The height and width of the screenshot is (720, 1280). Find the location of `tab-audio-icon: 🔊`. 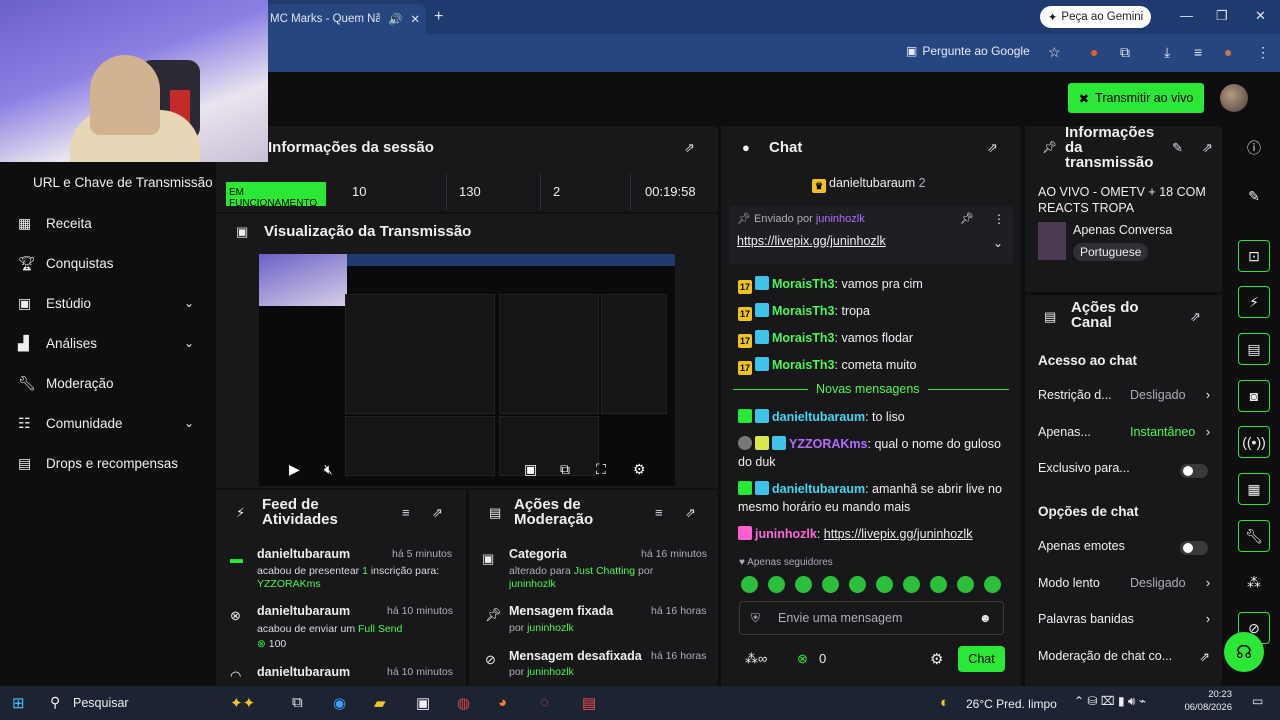

tab-audio-icon: 🔊 is located at coordinates (395, 19).